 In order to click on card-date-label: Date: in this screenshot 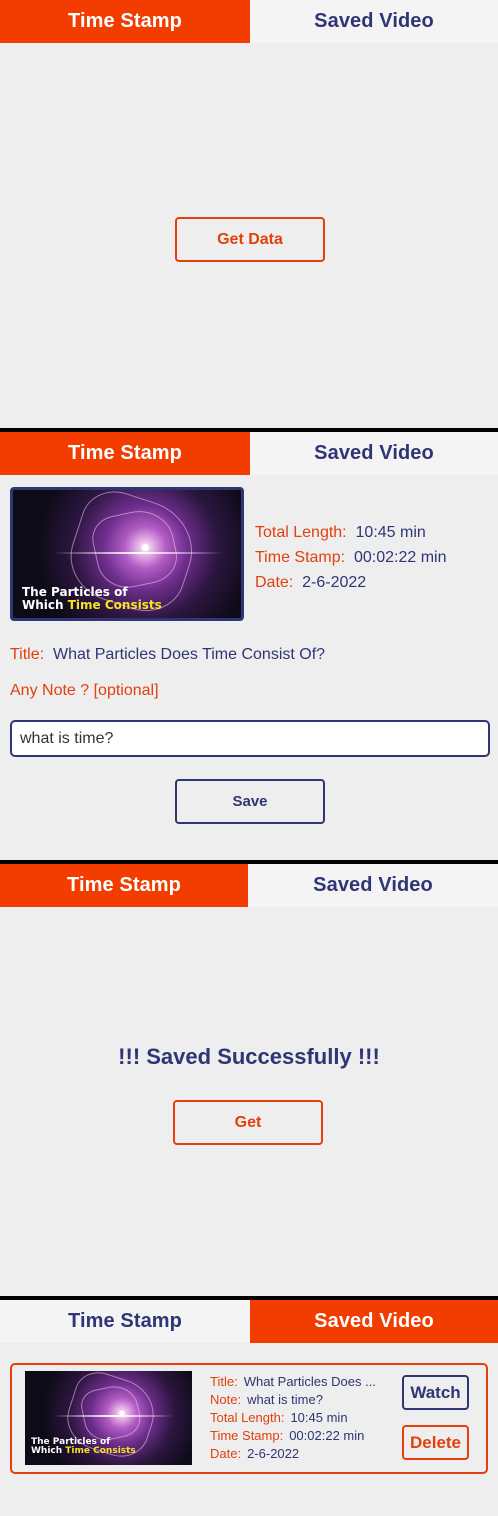, I will do `click(226, 1453)`.